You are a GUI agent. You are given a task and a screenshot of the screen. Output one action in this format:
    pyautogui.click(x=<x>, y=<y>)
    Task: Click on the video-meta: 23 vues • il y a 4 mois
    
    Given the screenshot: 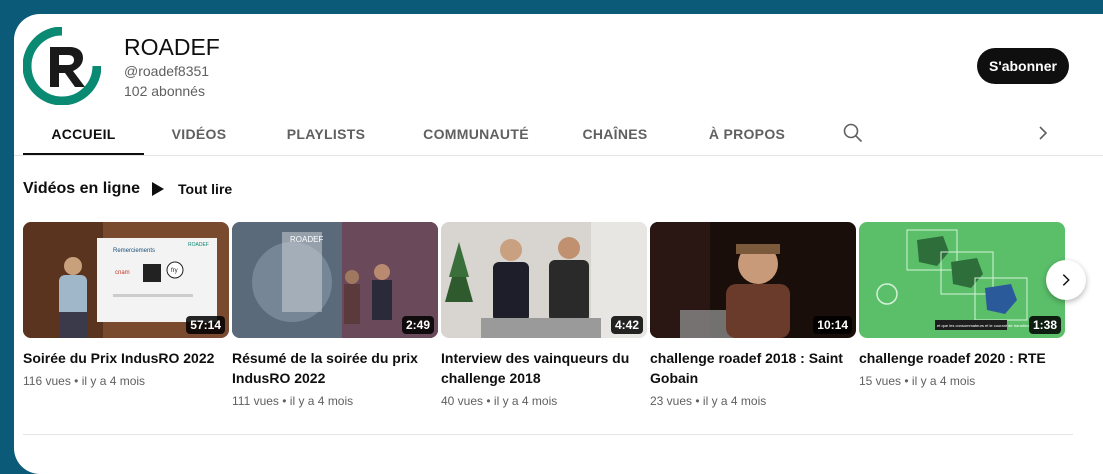 What is the action you would take?
    pyautogui.click(x=708, y=401)
    